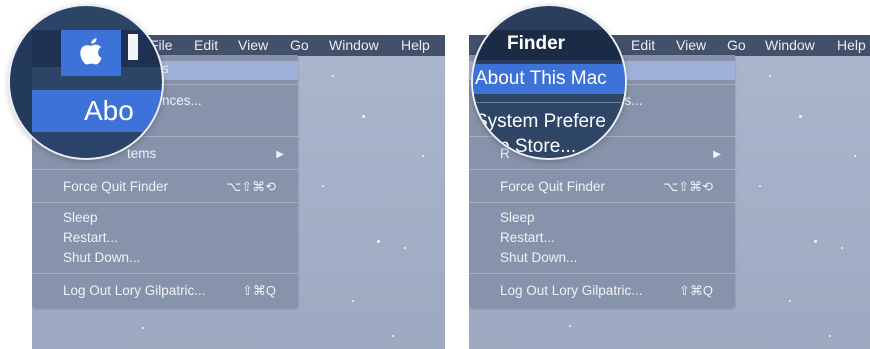 The width and height of the screenshot is (870, 349). What do you see at coordinates (165, 68) in the screenshot?
I see `menu-item-about-partial: s` at bounding box center [165, 68].